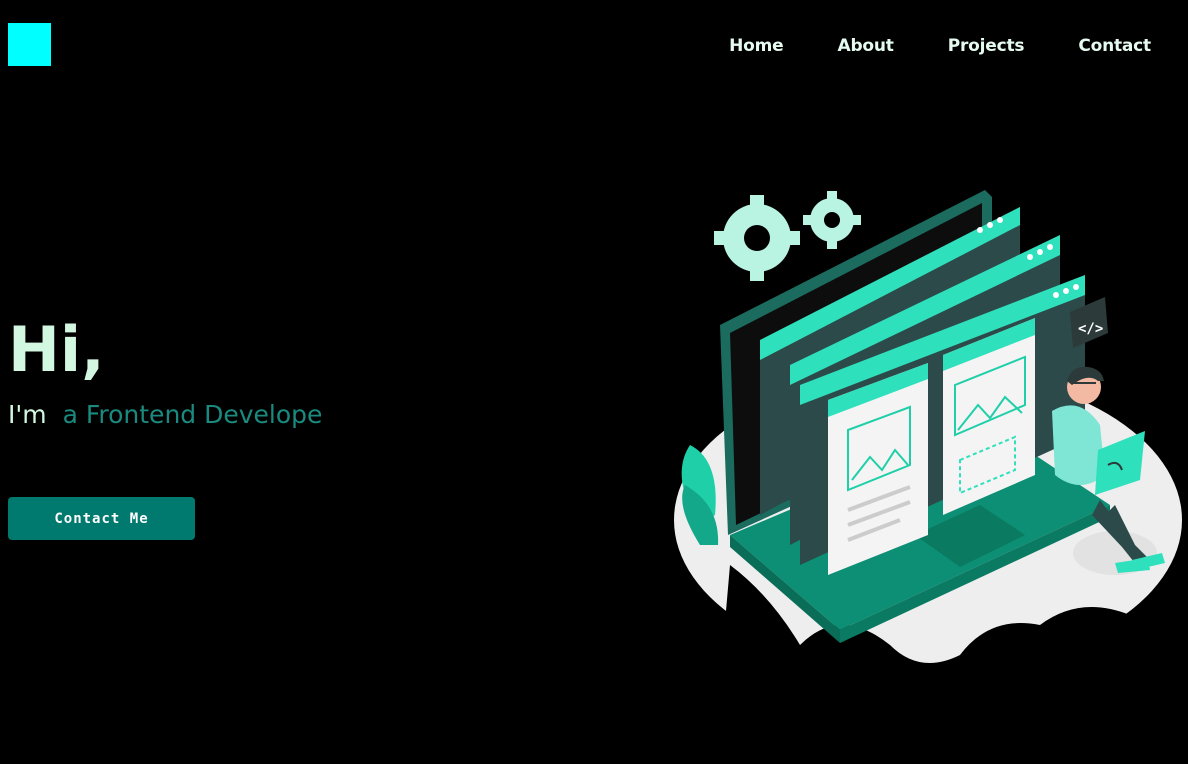 The height and width of the screenshot is (764, 1188). What do you see at coordinates (757, 238) in the screenshot?
I see `gear-icon` at bounding box center [757, 238].